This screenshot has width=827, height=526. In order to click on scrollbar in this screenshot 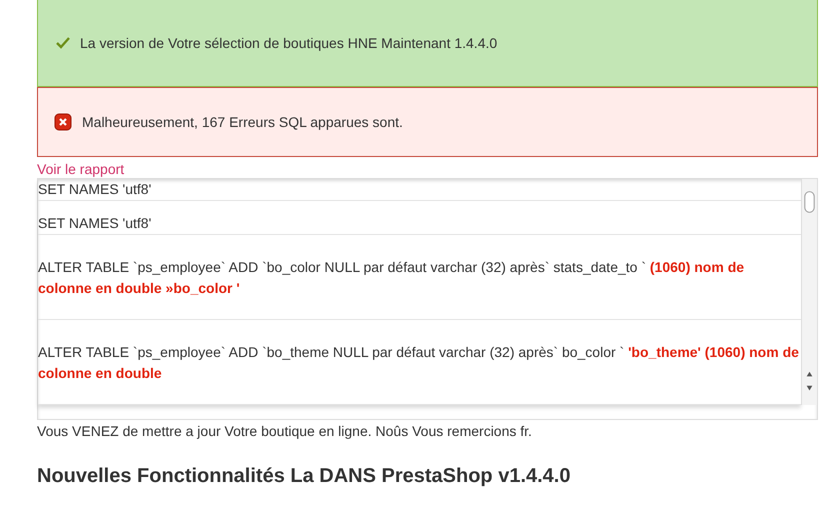, I will do `click(809, 292)`.